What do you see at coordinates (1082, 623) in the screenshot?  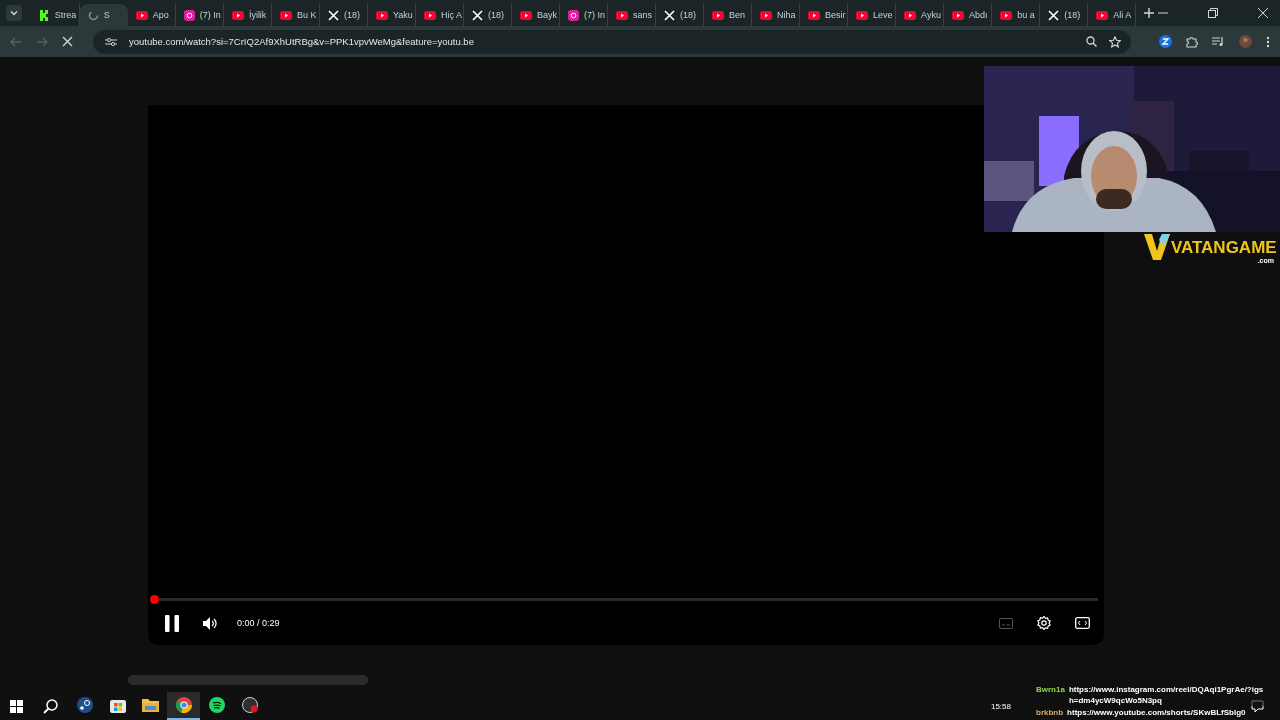 I see `theater-mode-icon` at bounding box center [1082, 623].